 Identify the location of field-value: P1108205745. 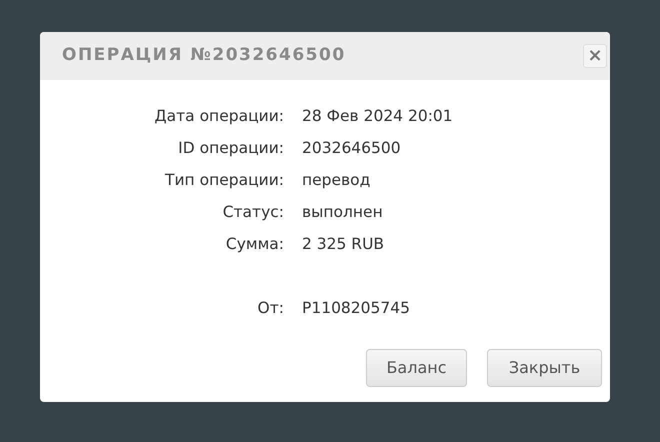
(356, 309).